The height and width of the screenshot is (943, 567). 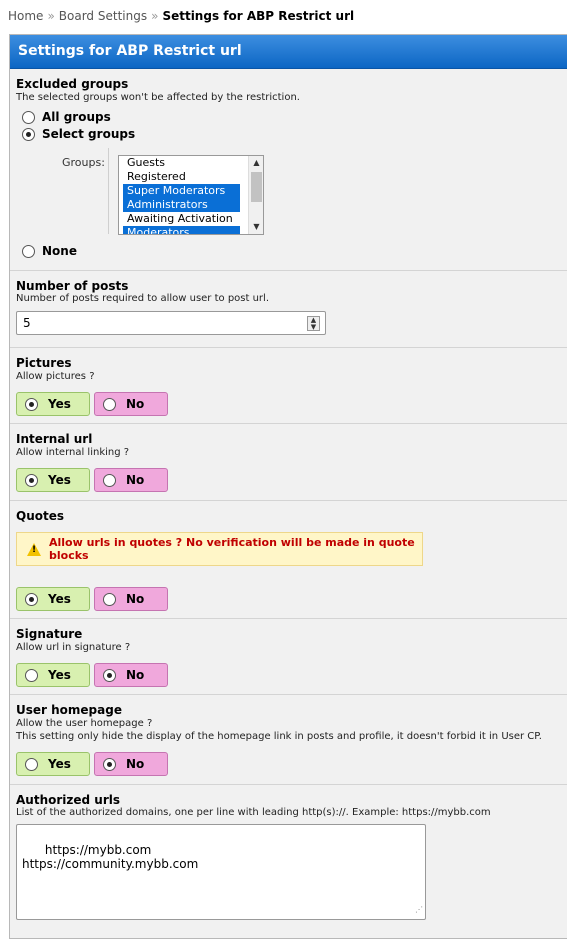 I want to click on select-groups-radio, so click(x=28, y=134).